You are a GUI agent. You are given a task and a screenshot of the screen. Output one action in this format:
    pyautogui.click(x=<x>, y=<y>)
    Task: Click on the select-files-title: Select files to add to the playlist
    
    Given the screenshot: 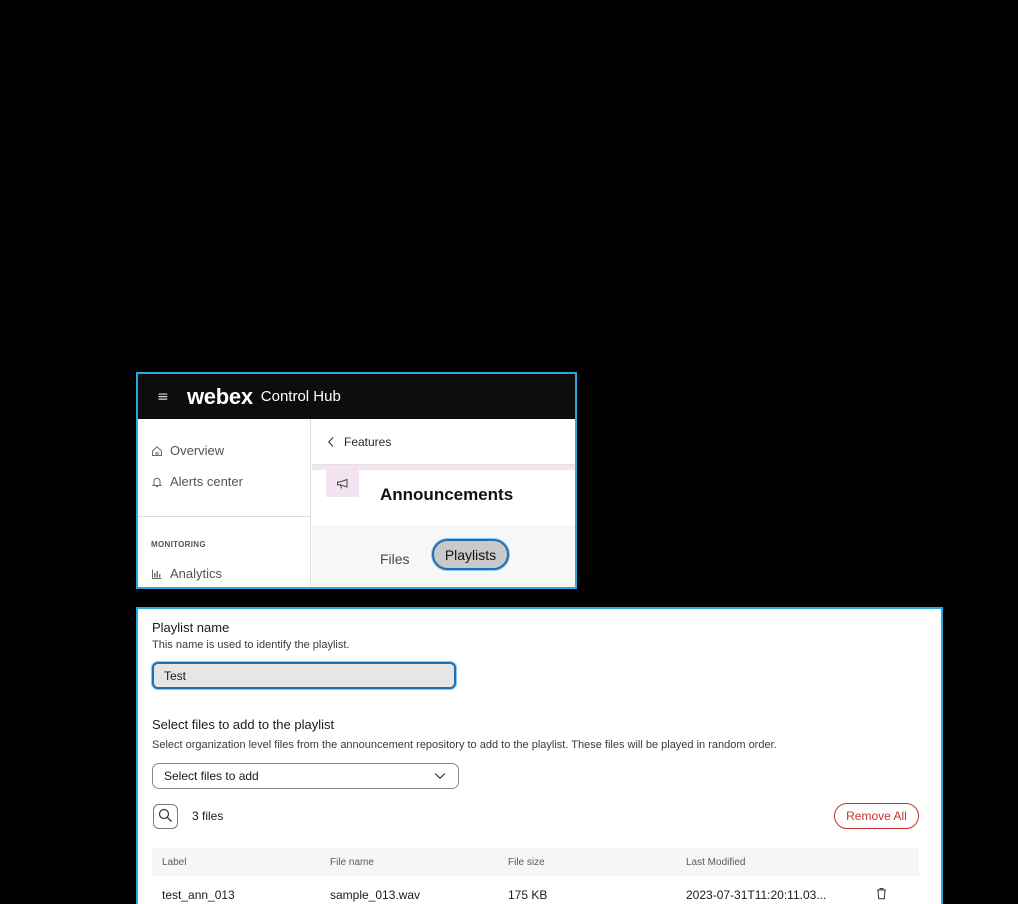 What is the action you would take?
    pyautogui.click(x=243, y=724)
    